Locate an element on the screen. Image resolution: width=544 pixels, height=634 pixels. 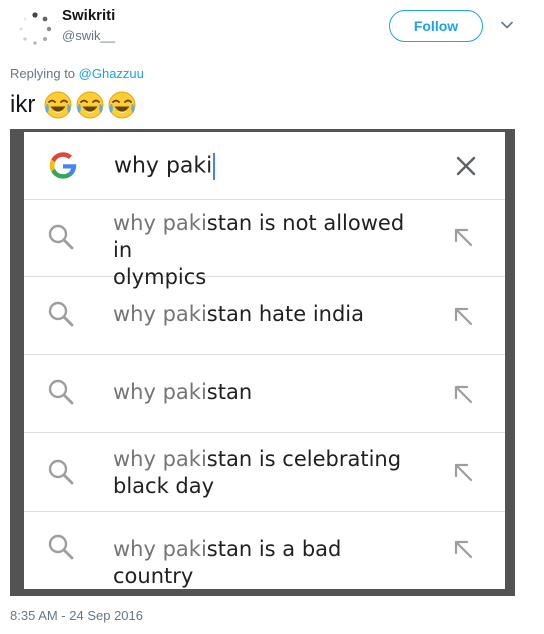
avatar is located at coordinates (35, 31).